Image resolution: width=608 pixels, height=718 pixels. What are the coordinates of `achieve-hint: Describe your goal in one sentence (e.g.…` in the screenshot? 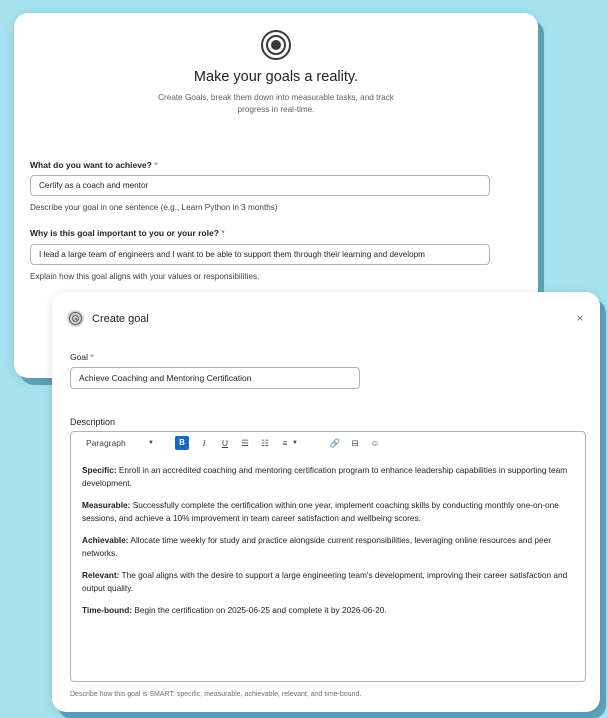 It's located at (154, 207).